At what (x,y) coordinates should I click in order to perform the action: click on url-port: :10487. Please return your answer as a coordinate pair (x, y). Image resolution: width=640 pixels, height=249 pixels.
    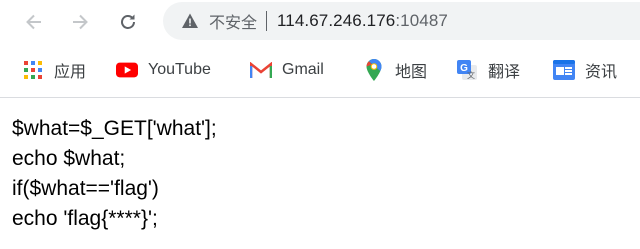
    Looking at the image, I should click on (421, 21).